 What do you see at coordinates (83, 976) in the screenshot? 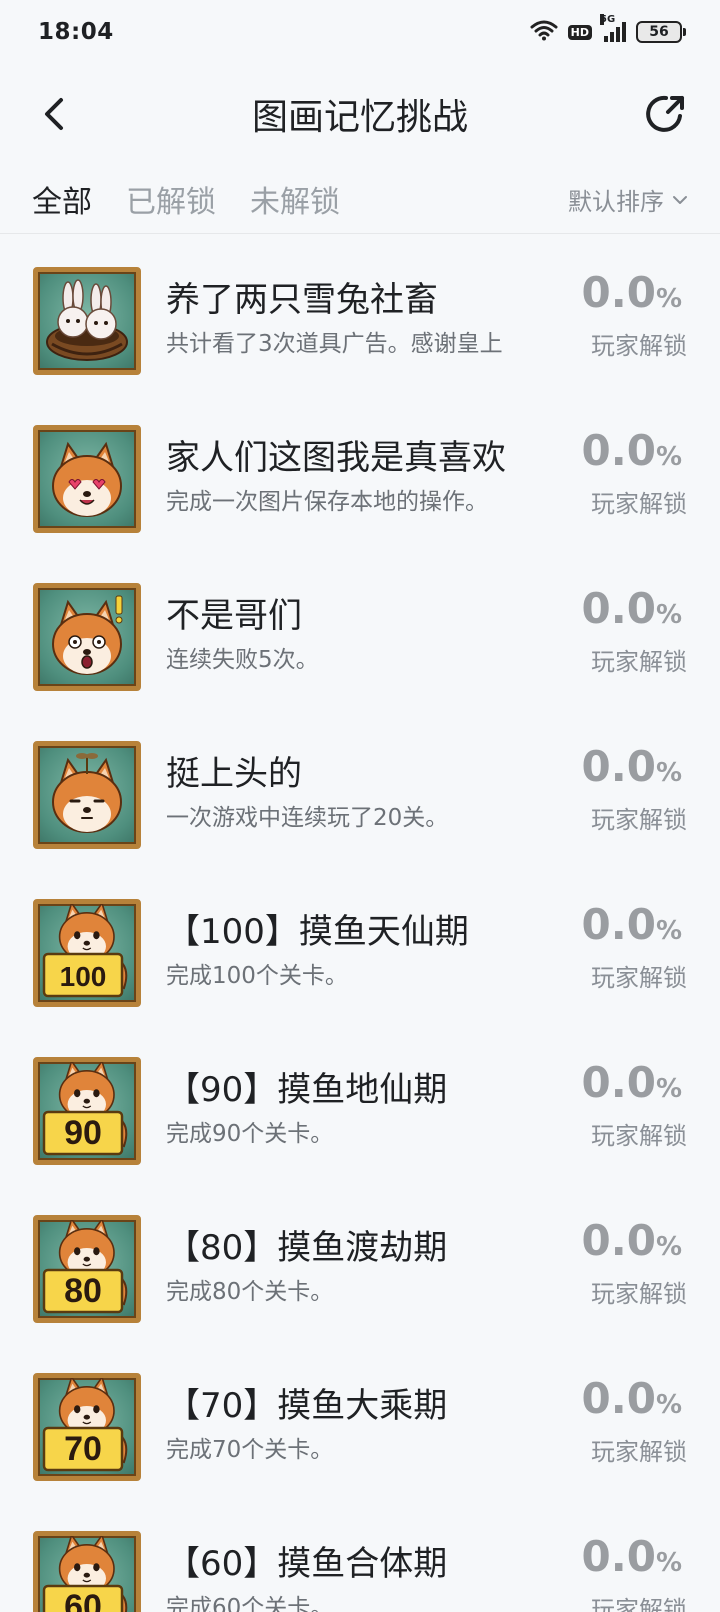
I see `badge-number: 100` at bounding box center [83, 976].